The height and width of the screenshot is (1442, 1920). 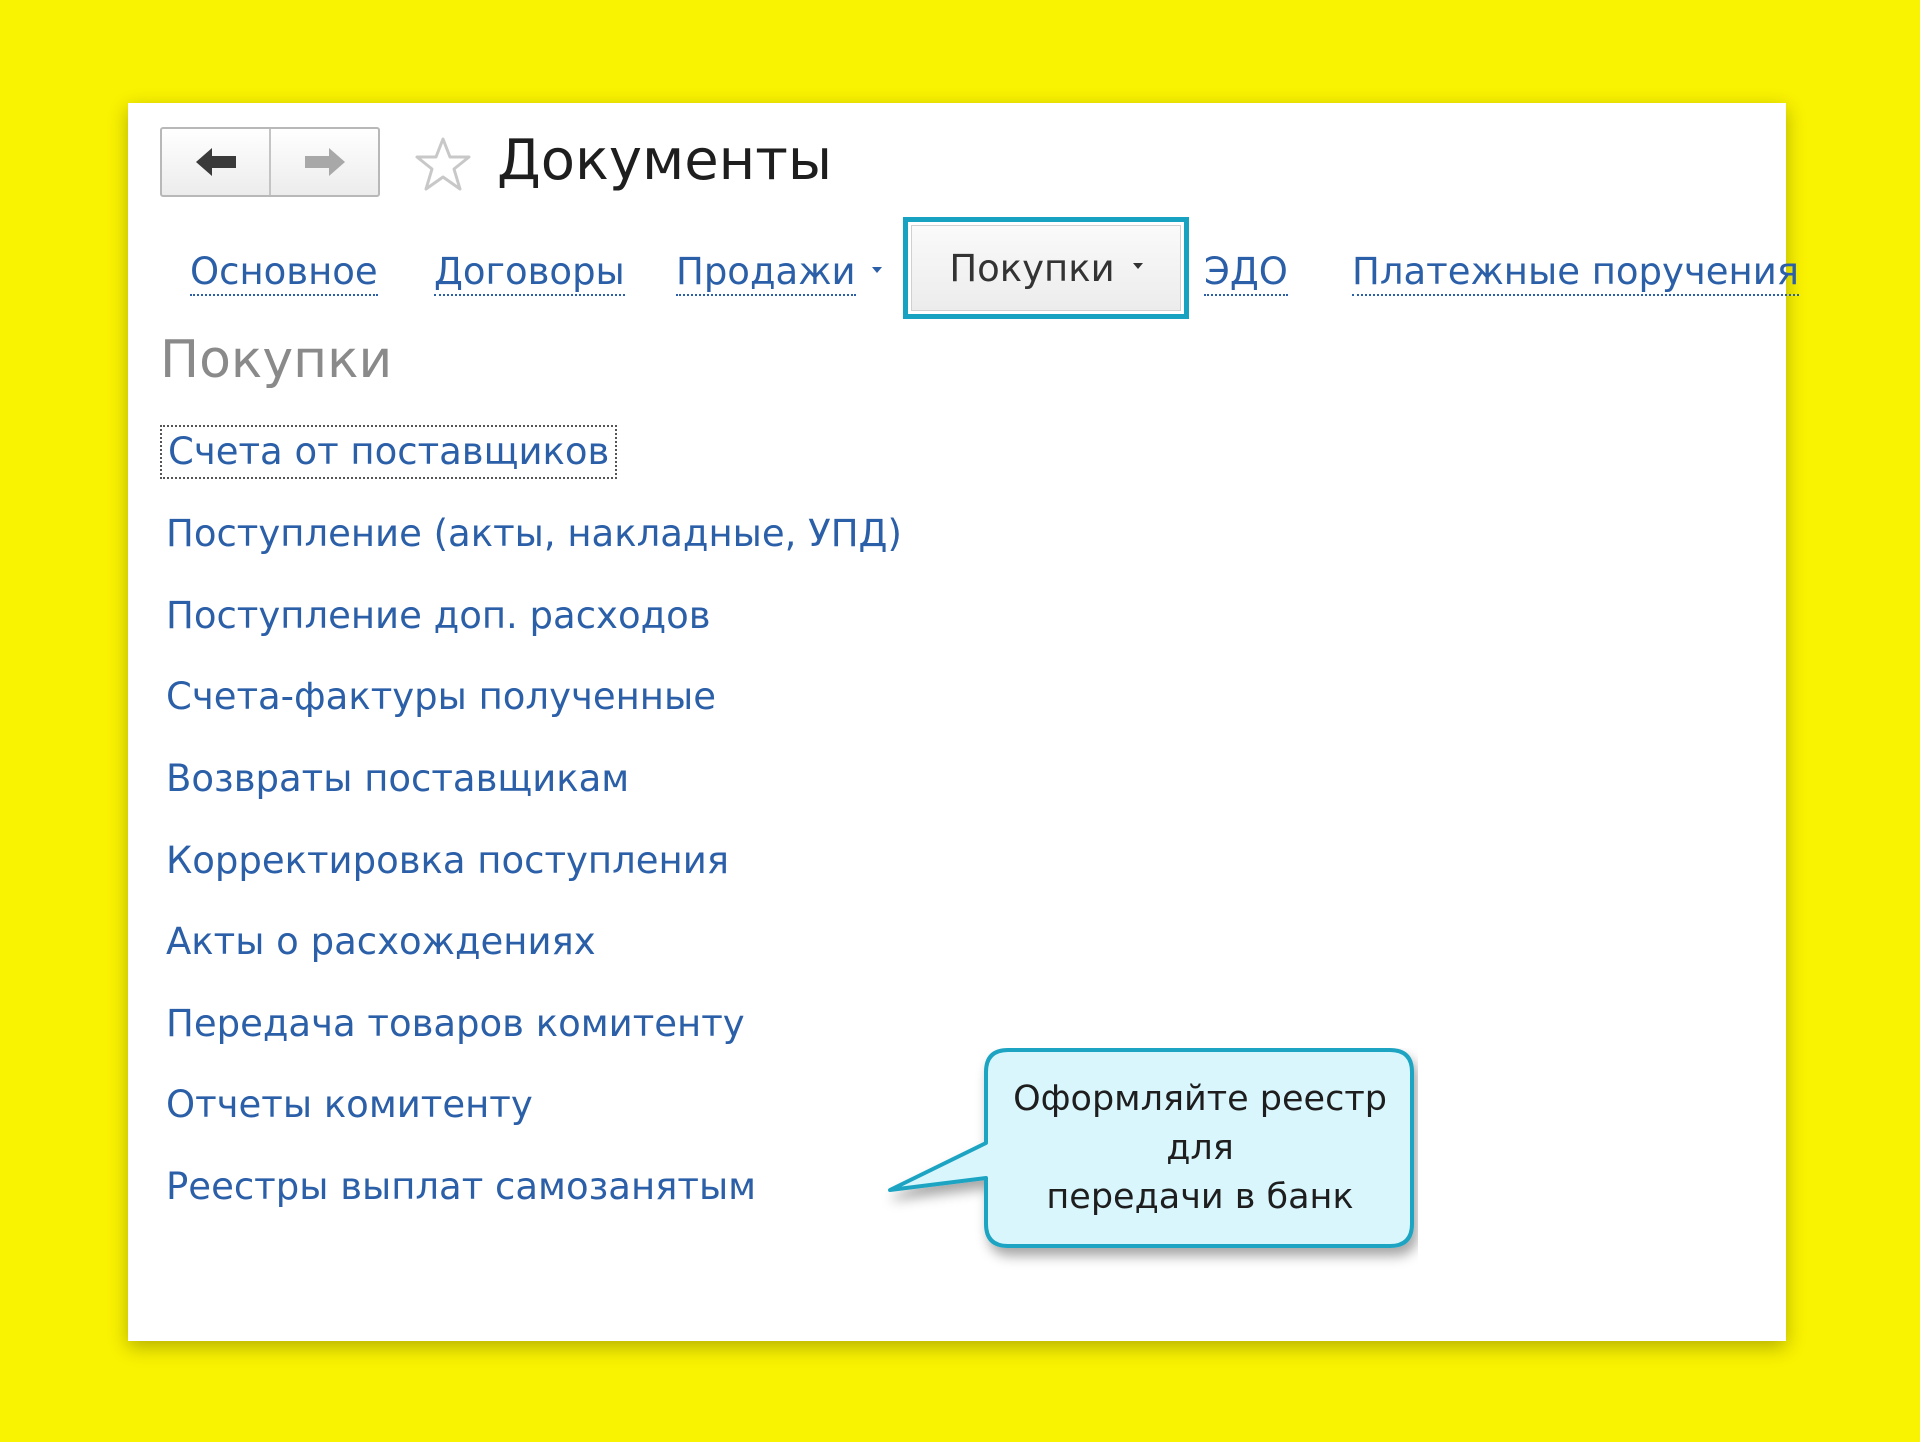 I want to click on star-icon, so click(x=443, y=165).